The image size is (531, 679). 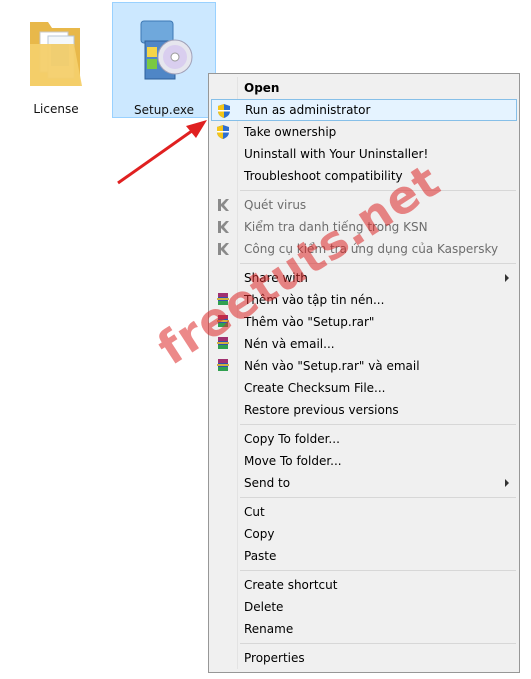 What do you see at coordinates (364, 278) in the screenshot?
I see `menu-item-share-with: Share with` at bounding box center [364, 278].